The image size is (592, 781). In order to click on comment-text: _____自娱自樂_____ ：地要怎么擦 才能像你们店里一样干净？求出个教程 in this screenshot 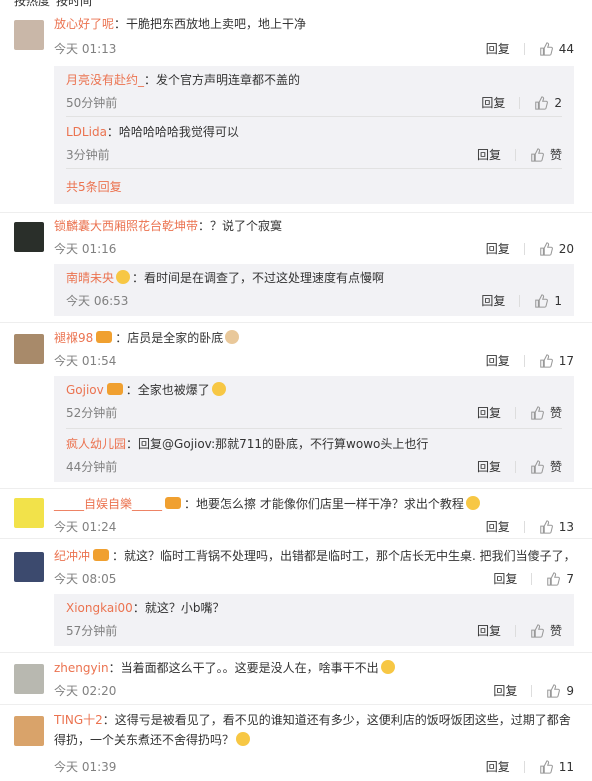, I will do `click(314, 504)`.